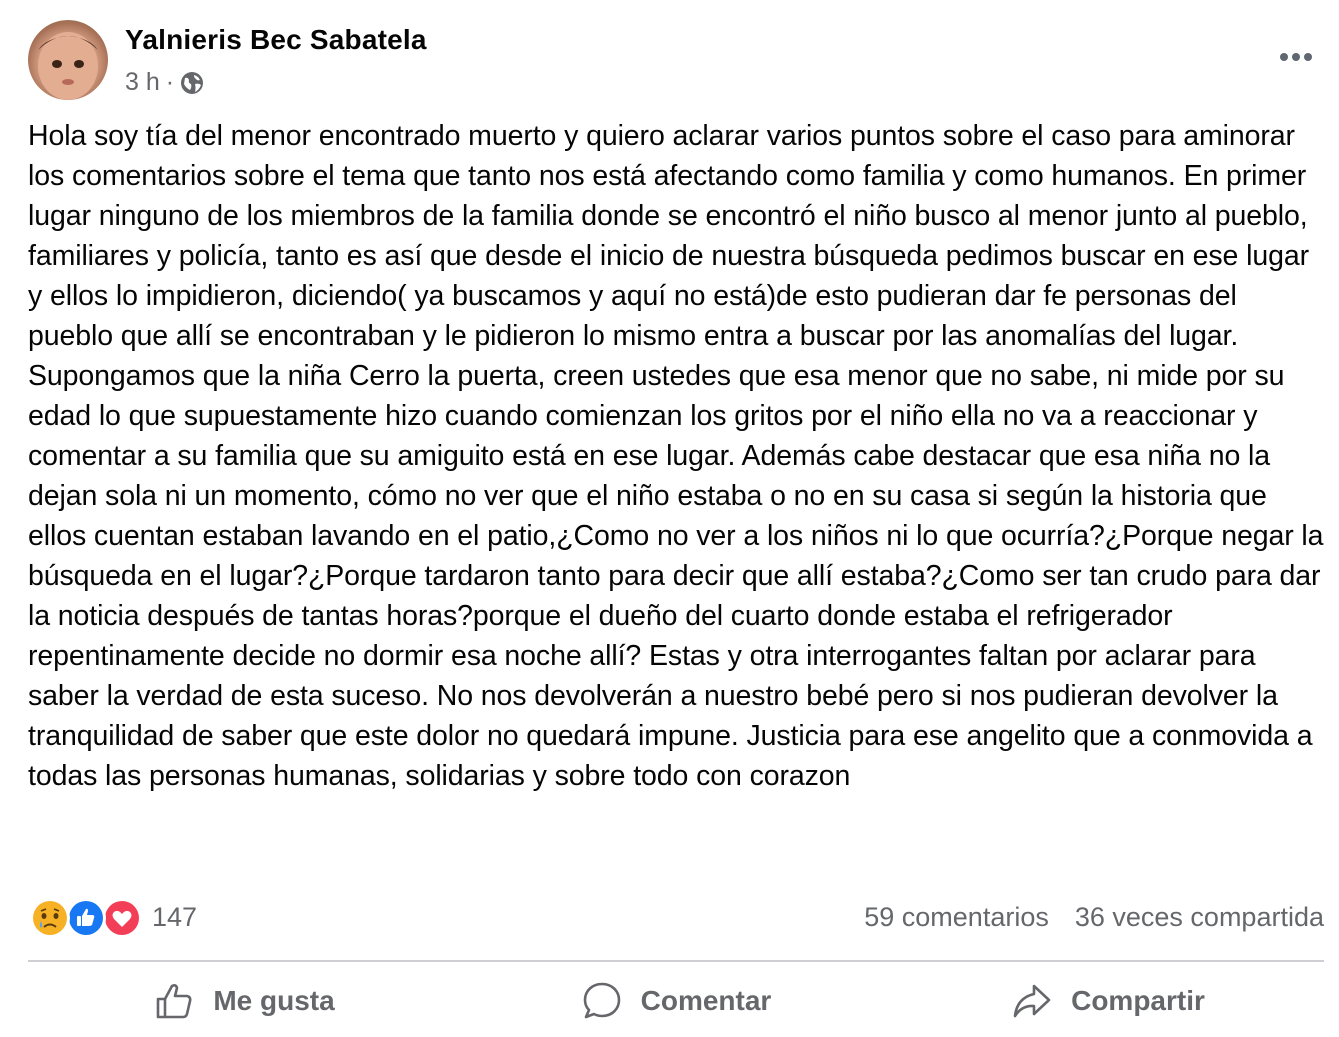 The height and width of the screenshot is (1037, 1339). I want to click on love-reaction-icon, so click(122, 918).